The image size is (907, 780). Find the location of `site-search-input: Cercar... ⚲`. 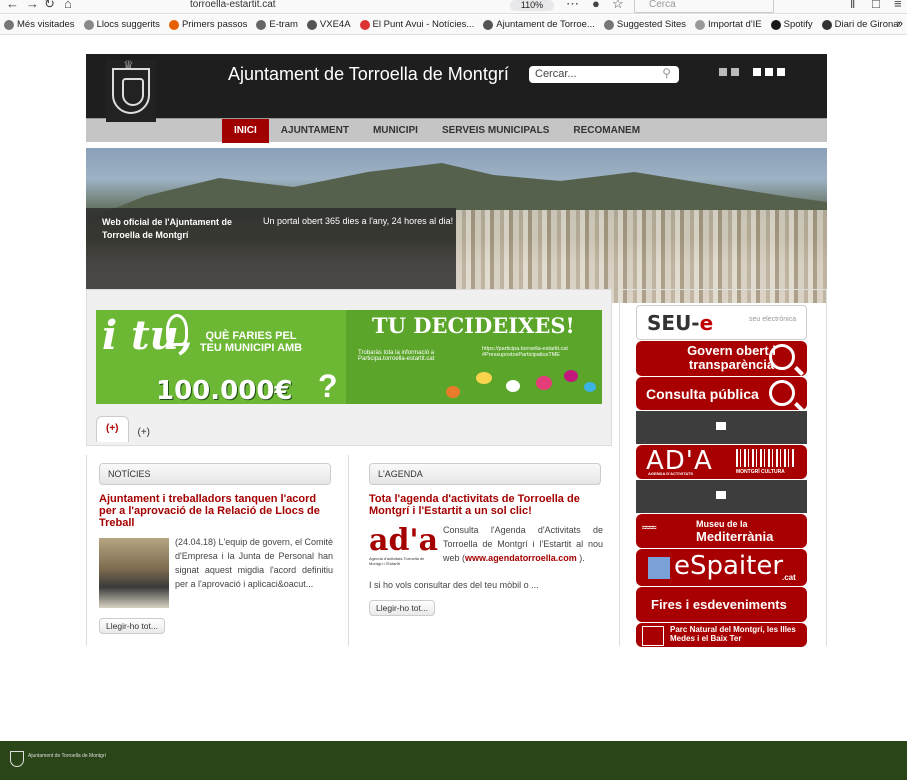

site-search-input: Cercar... ⚲ is located at coordinates (604, 74).